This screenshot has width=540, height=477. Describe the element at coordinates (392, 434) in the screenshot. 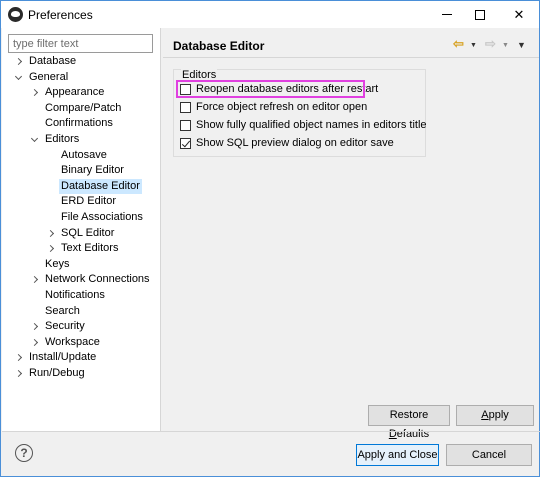

I see `restore-defaults-mnemonic: D` at that location.